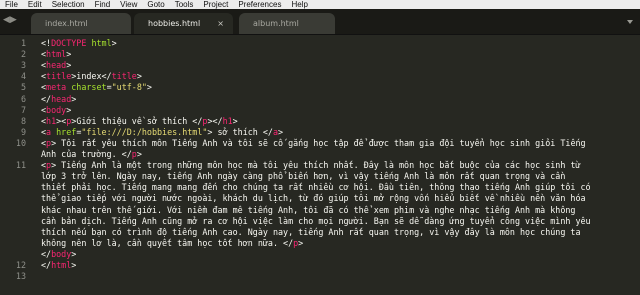  I want to click on line-number: 6, so click(23, 98).